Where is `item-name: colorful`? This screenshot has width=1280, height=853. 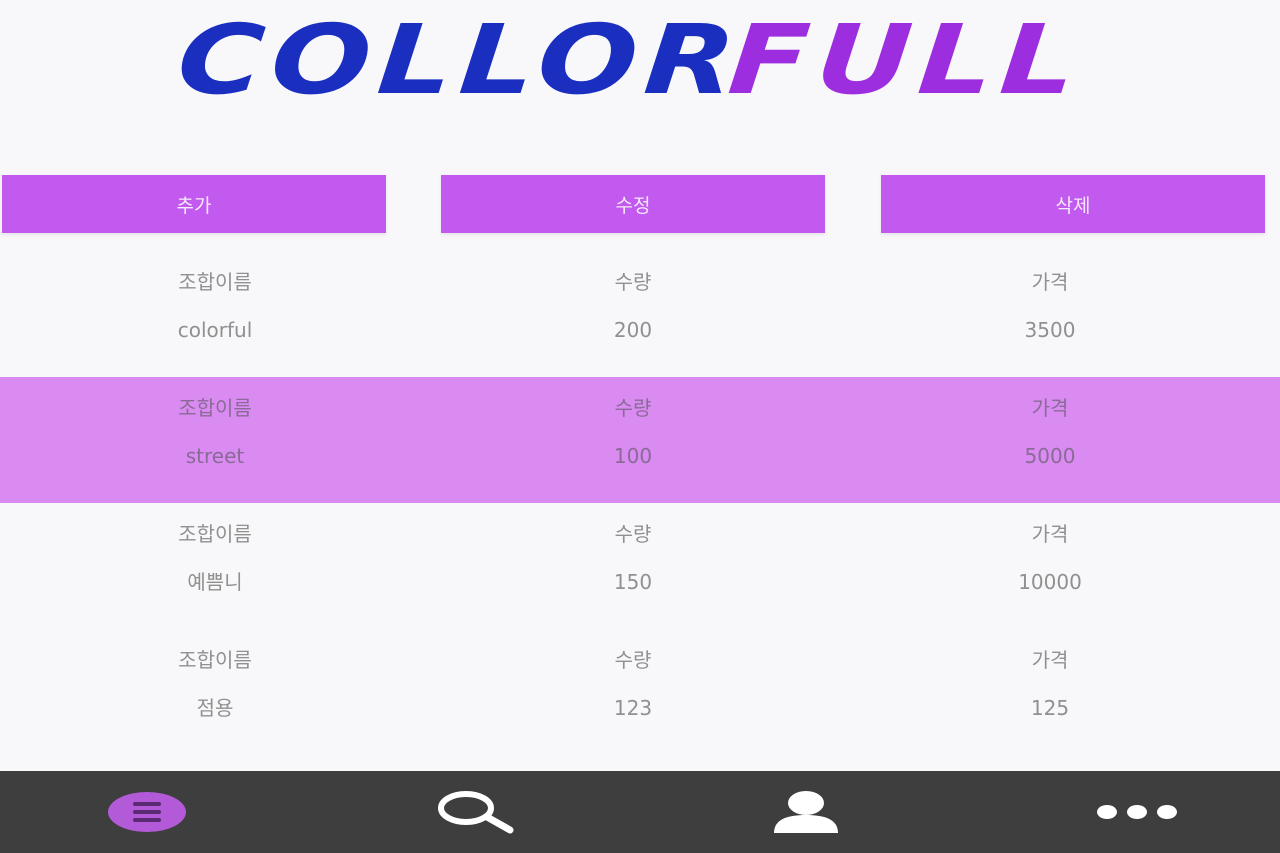 item-name: colorful is located at coordinates (215, 330).